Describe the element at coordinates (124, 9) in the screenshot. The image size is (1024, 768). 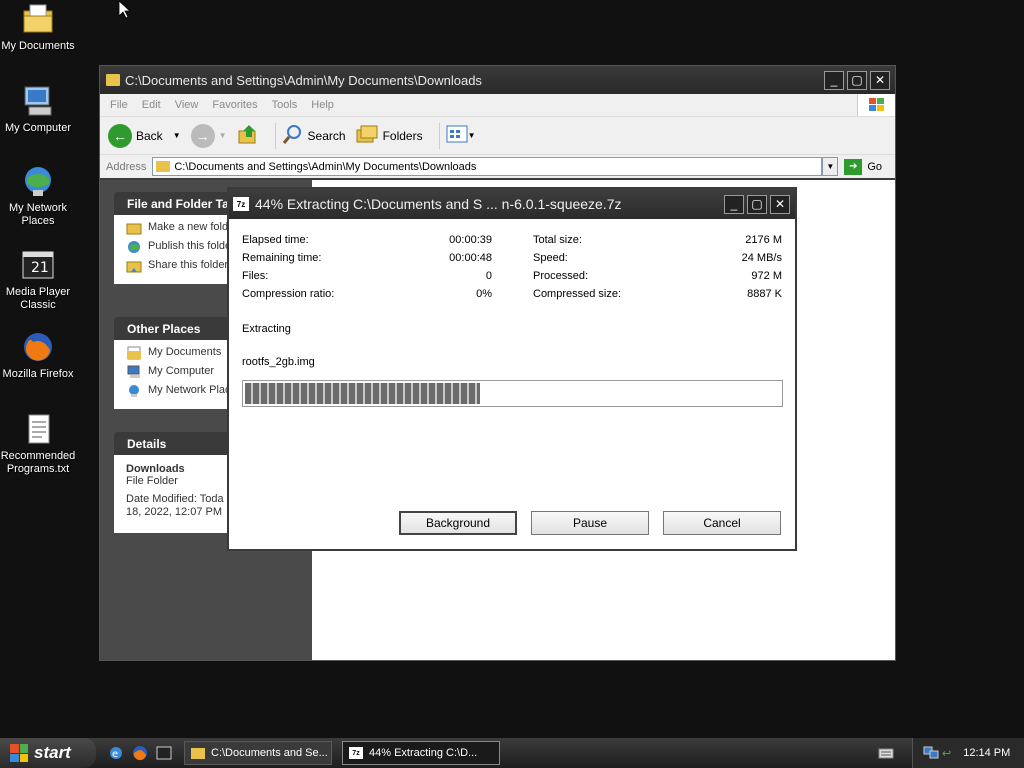
I see `mouse-cursor-icon` at that location.